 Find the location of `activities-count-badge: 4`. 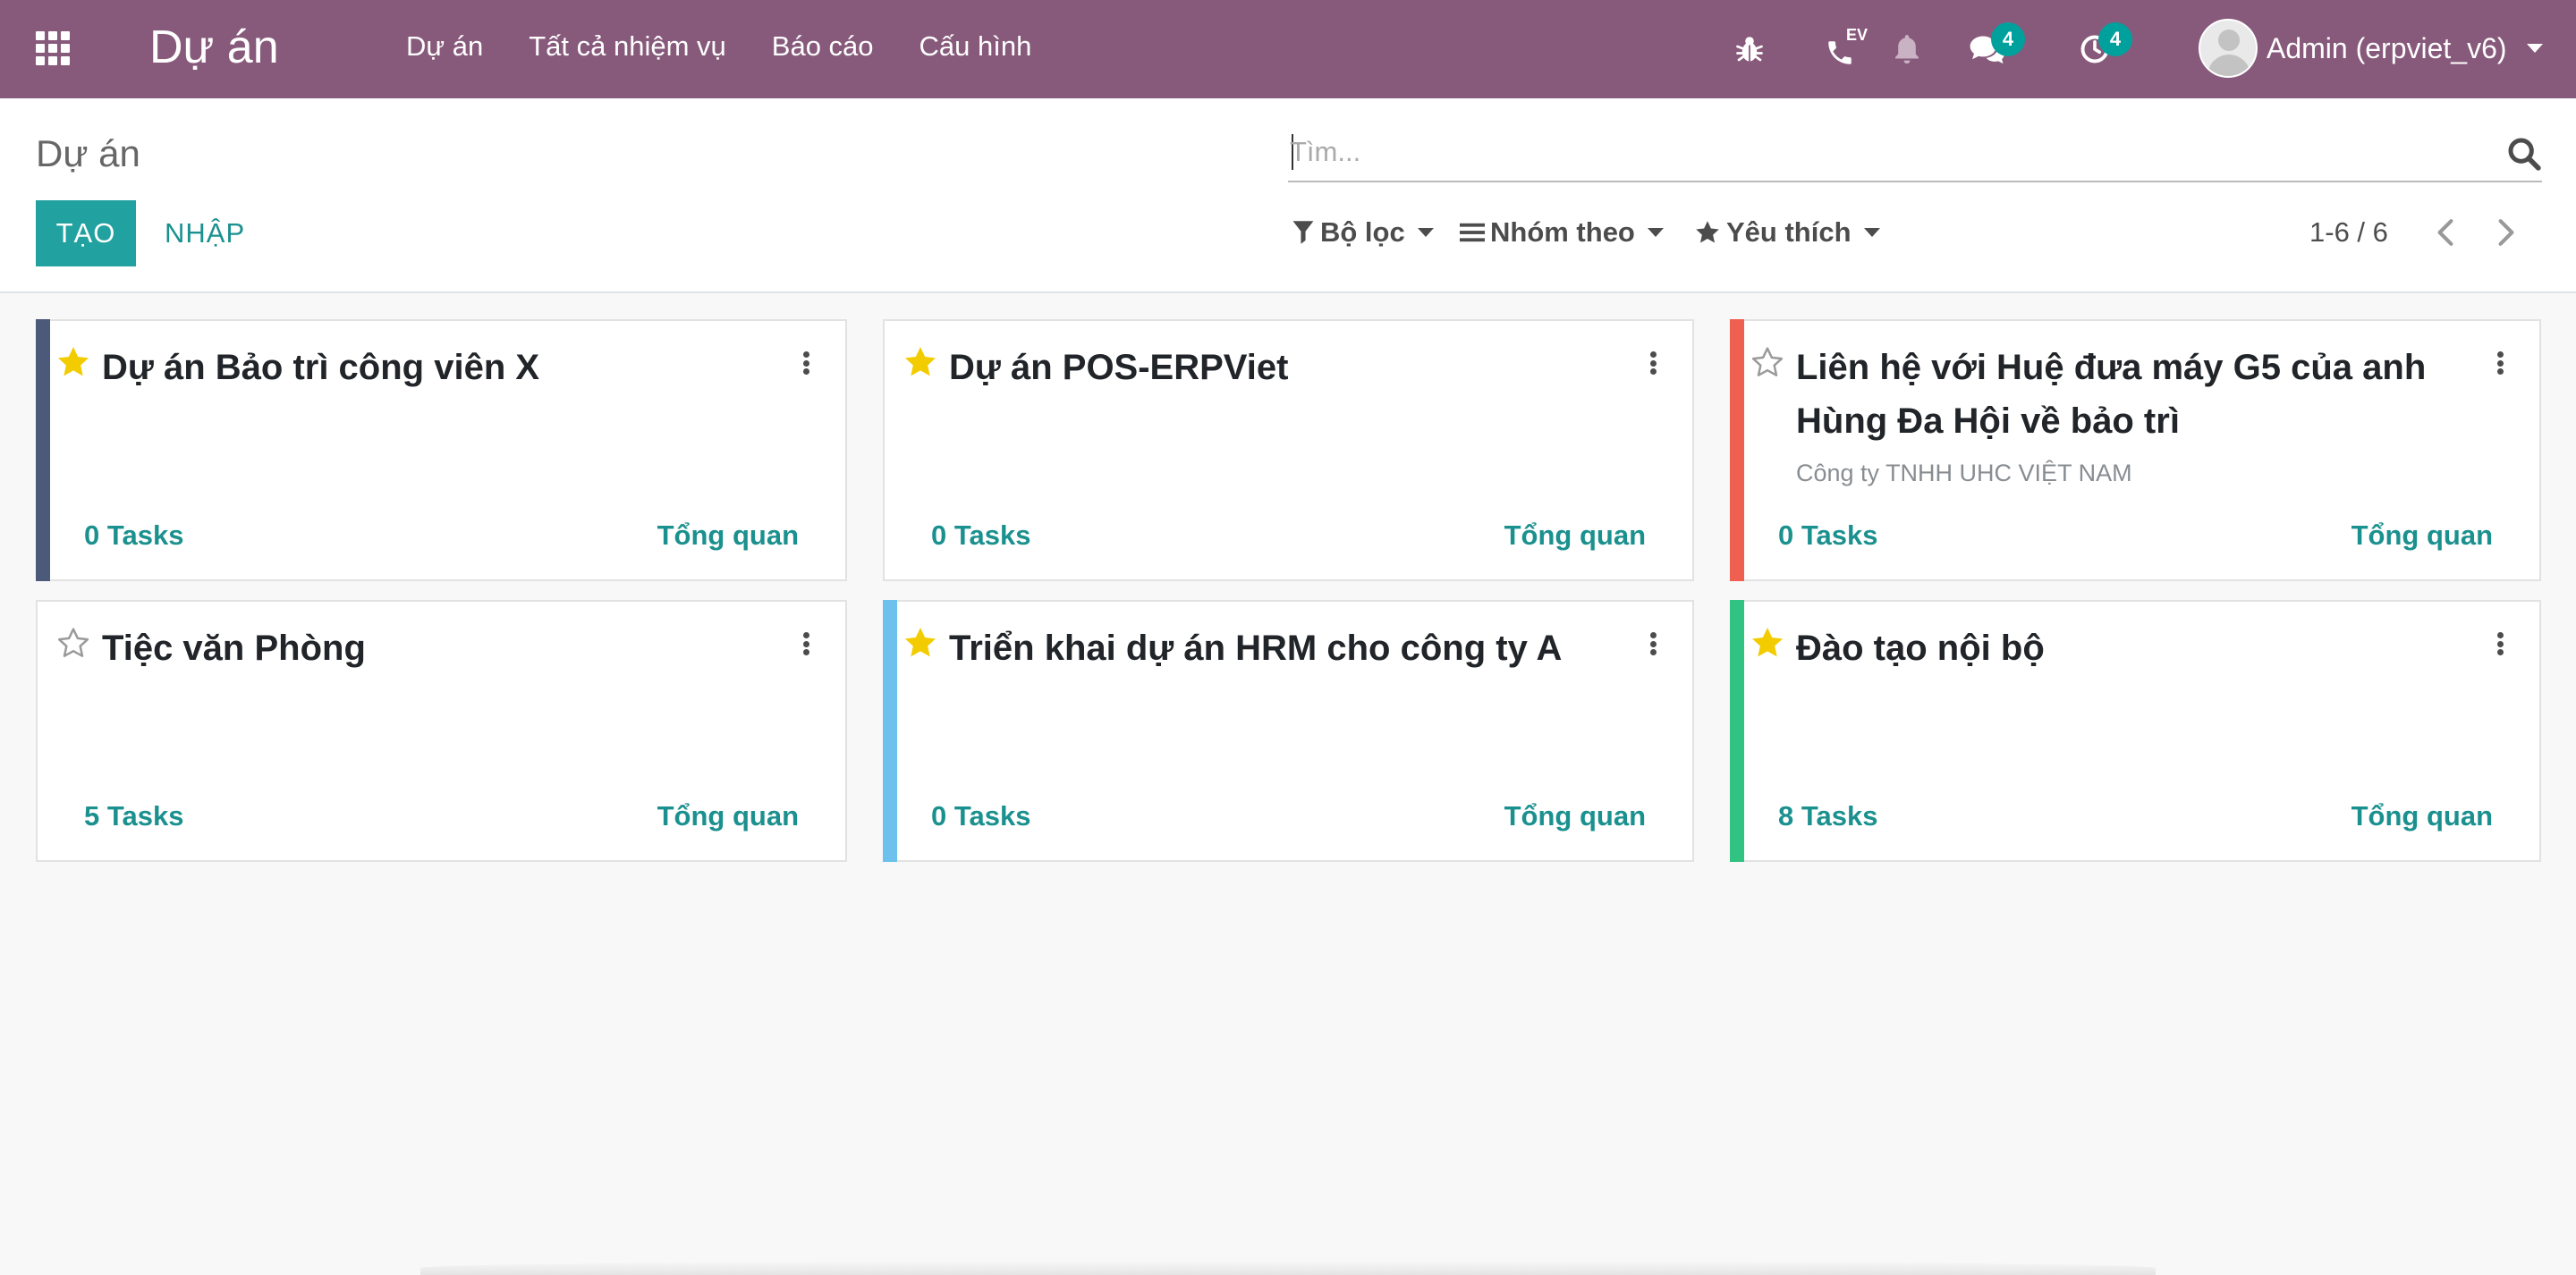

activities-count-badge: 4 is located at coordinates (2115, 39).